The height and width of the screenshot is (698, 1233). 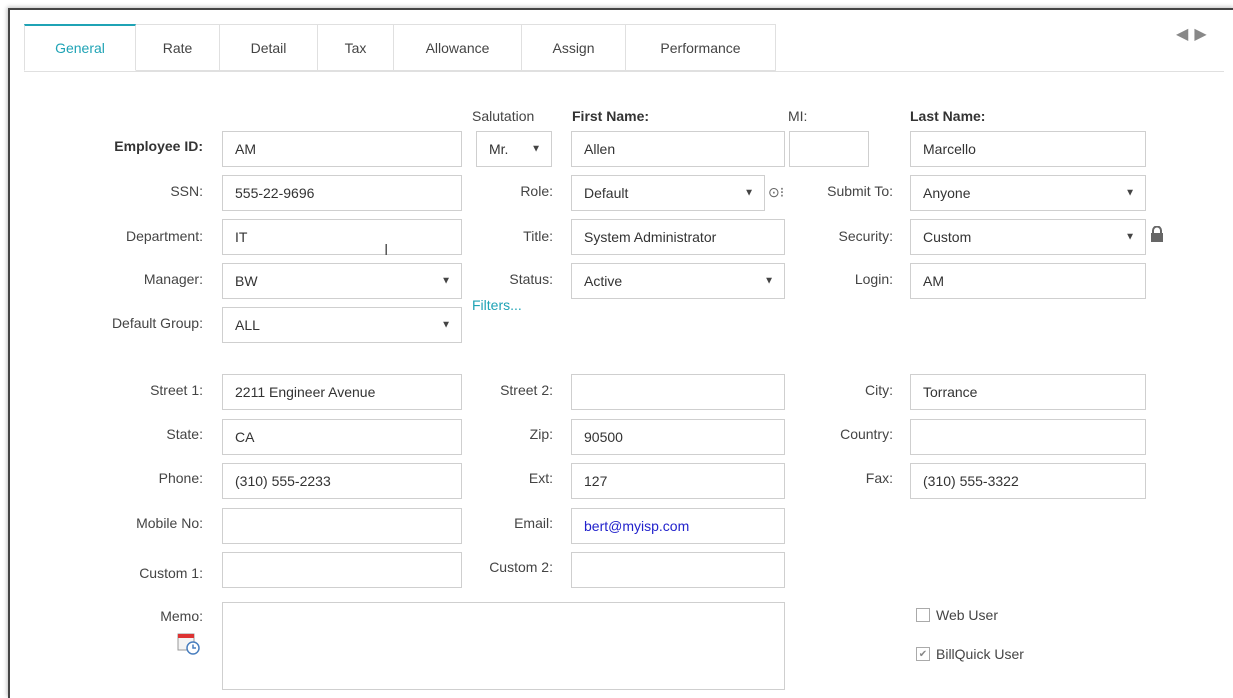 What do you see at coordinates (1028, 281) in the screenshot?
I see `login-field: AM` at bounding box center [1028, 281].